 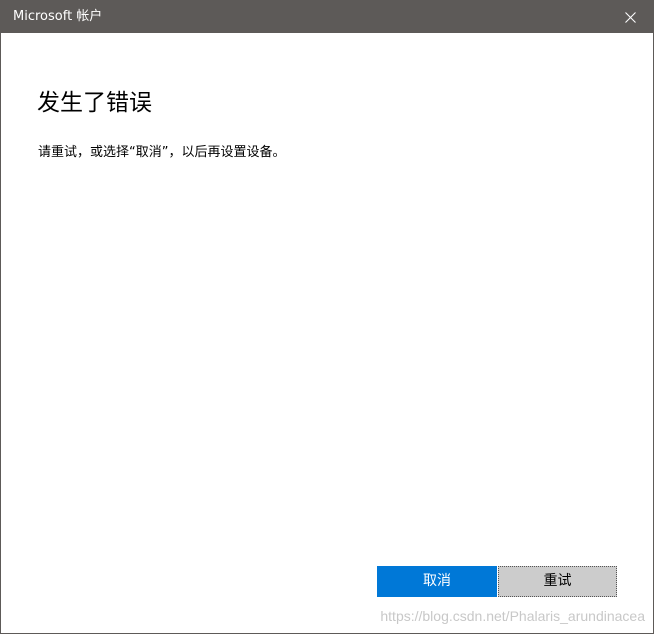 What do you see at coordinates (162, 152) in the screenshot?
I see `error-message: 请重试，或选择“取消”，以后再设置设备。` at bounding box center [162, 152].